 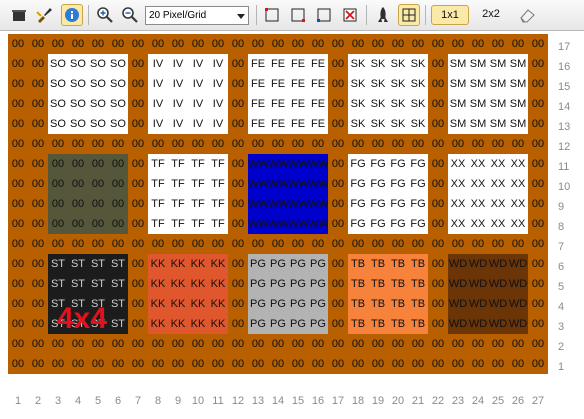 What do you see at coordinates (178, 104) in the screenshot?
I see `grid-cell: IV` at bounding box center [178, 104].